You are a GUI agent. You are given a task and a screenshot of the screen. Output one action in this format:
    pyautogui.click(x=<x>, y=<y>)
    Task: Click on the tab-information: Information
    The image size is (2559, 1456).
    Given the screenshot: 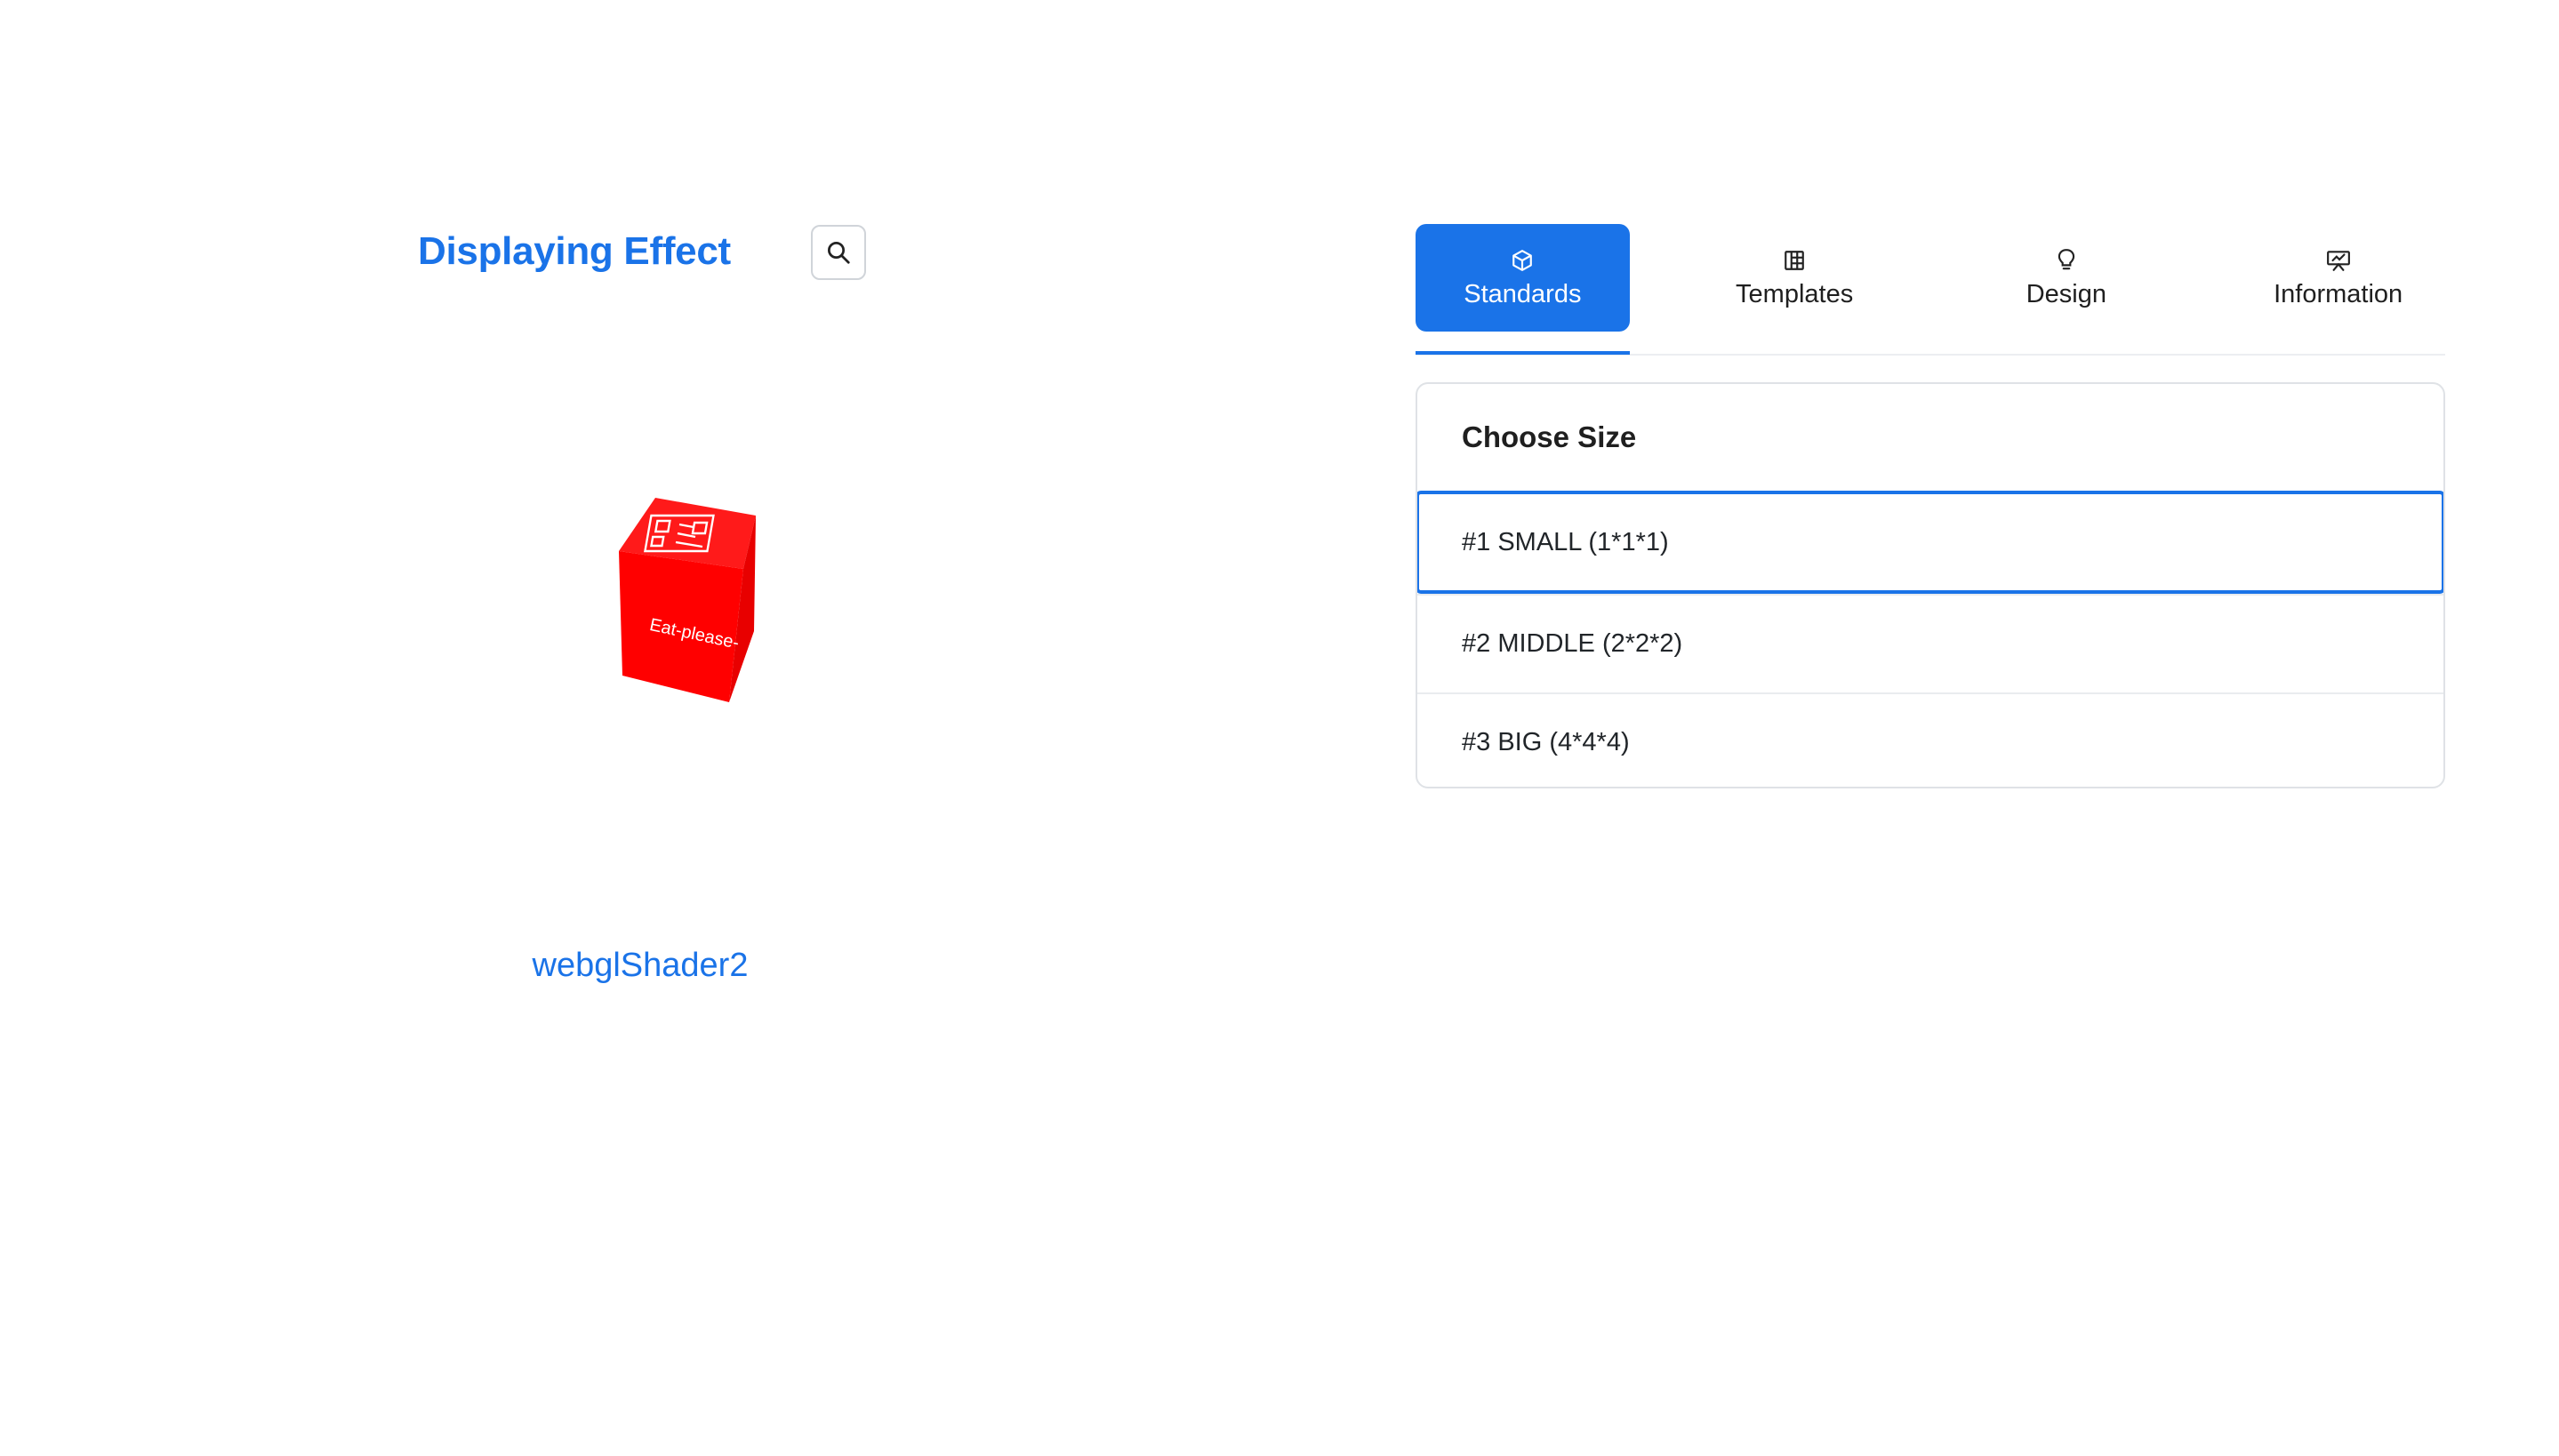 What is the action you would take?
    pyautogui.click(x=2338, y=278)
    